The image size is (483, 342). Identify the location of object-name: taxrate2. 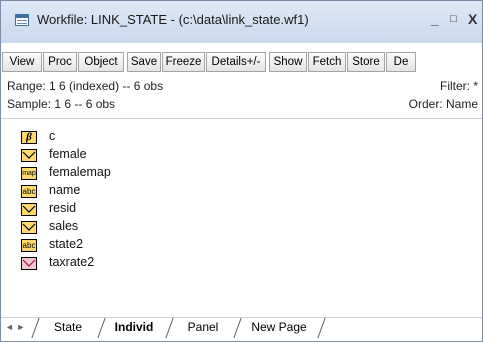
(72, 262).